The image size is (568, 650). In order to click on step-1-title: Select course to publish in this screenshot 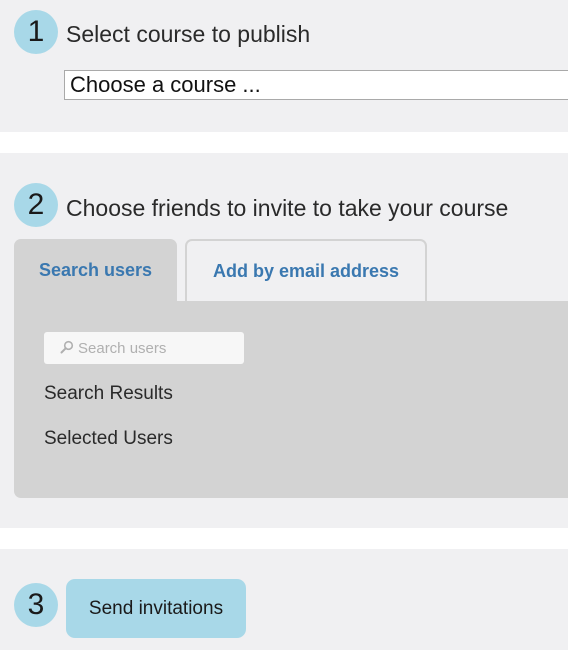, I will do `click(188, 34)`.